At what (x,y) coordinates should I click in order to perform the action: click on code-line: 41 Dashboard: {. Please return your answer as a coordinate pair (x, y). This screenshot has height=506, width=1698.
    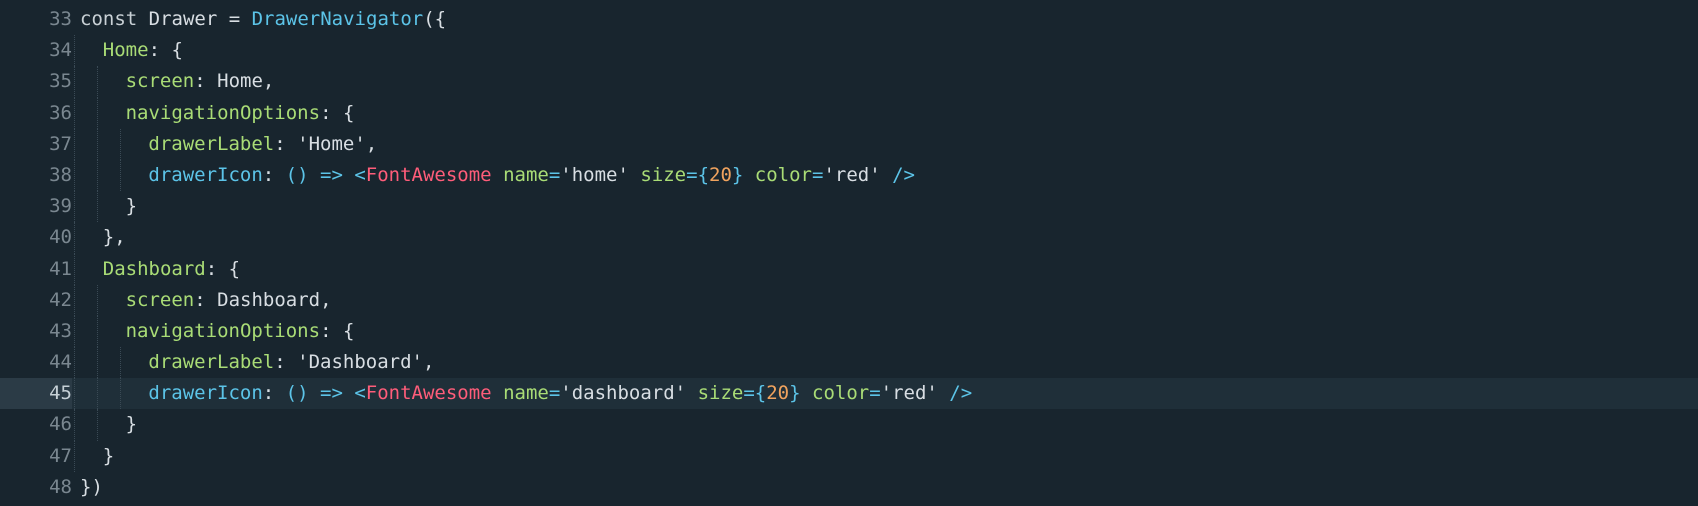
    Looking at the image, I should click on (849, 269).